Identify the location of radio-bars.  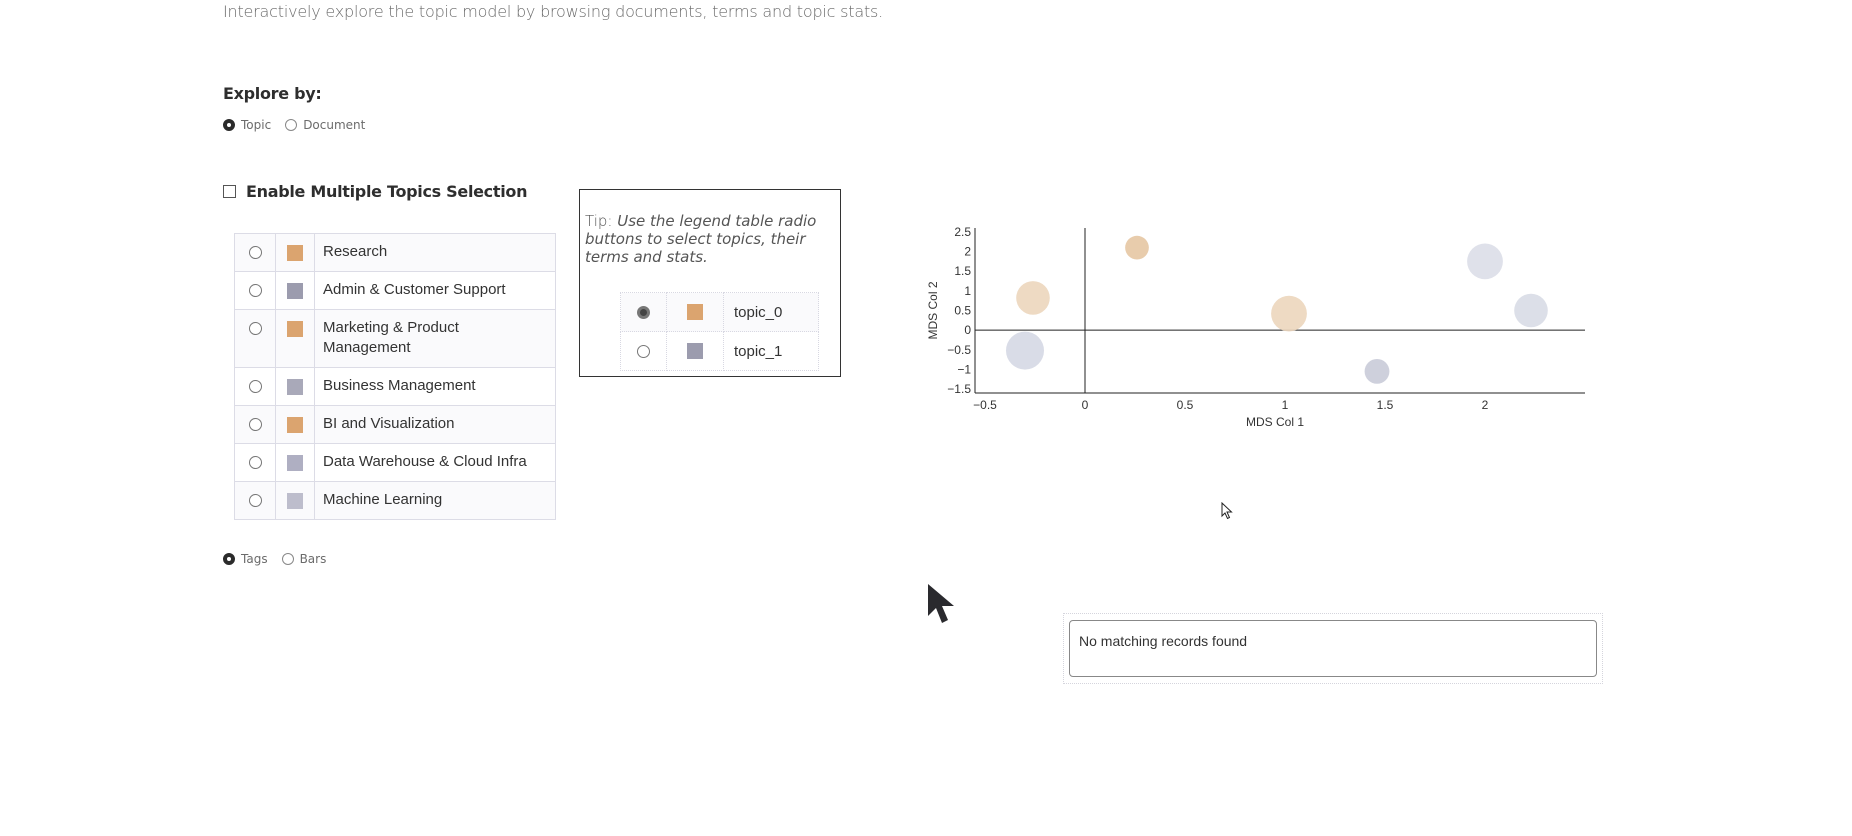
(287, 559).